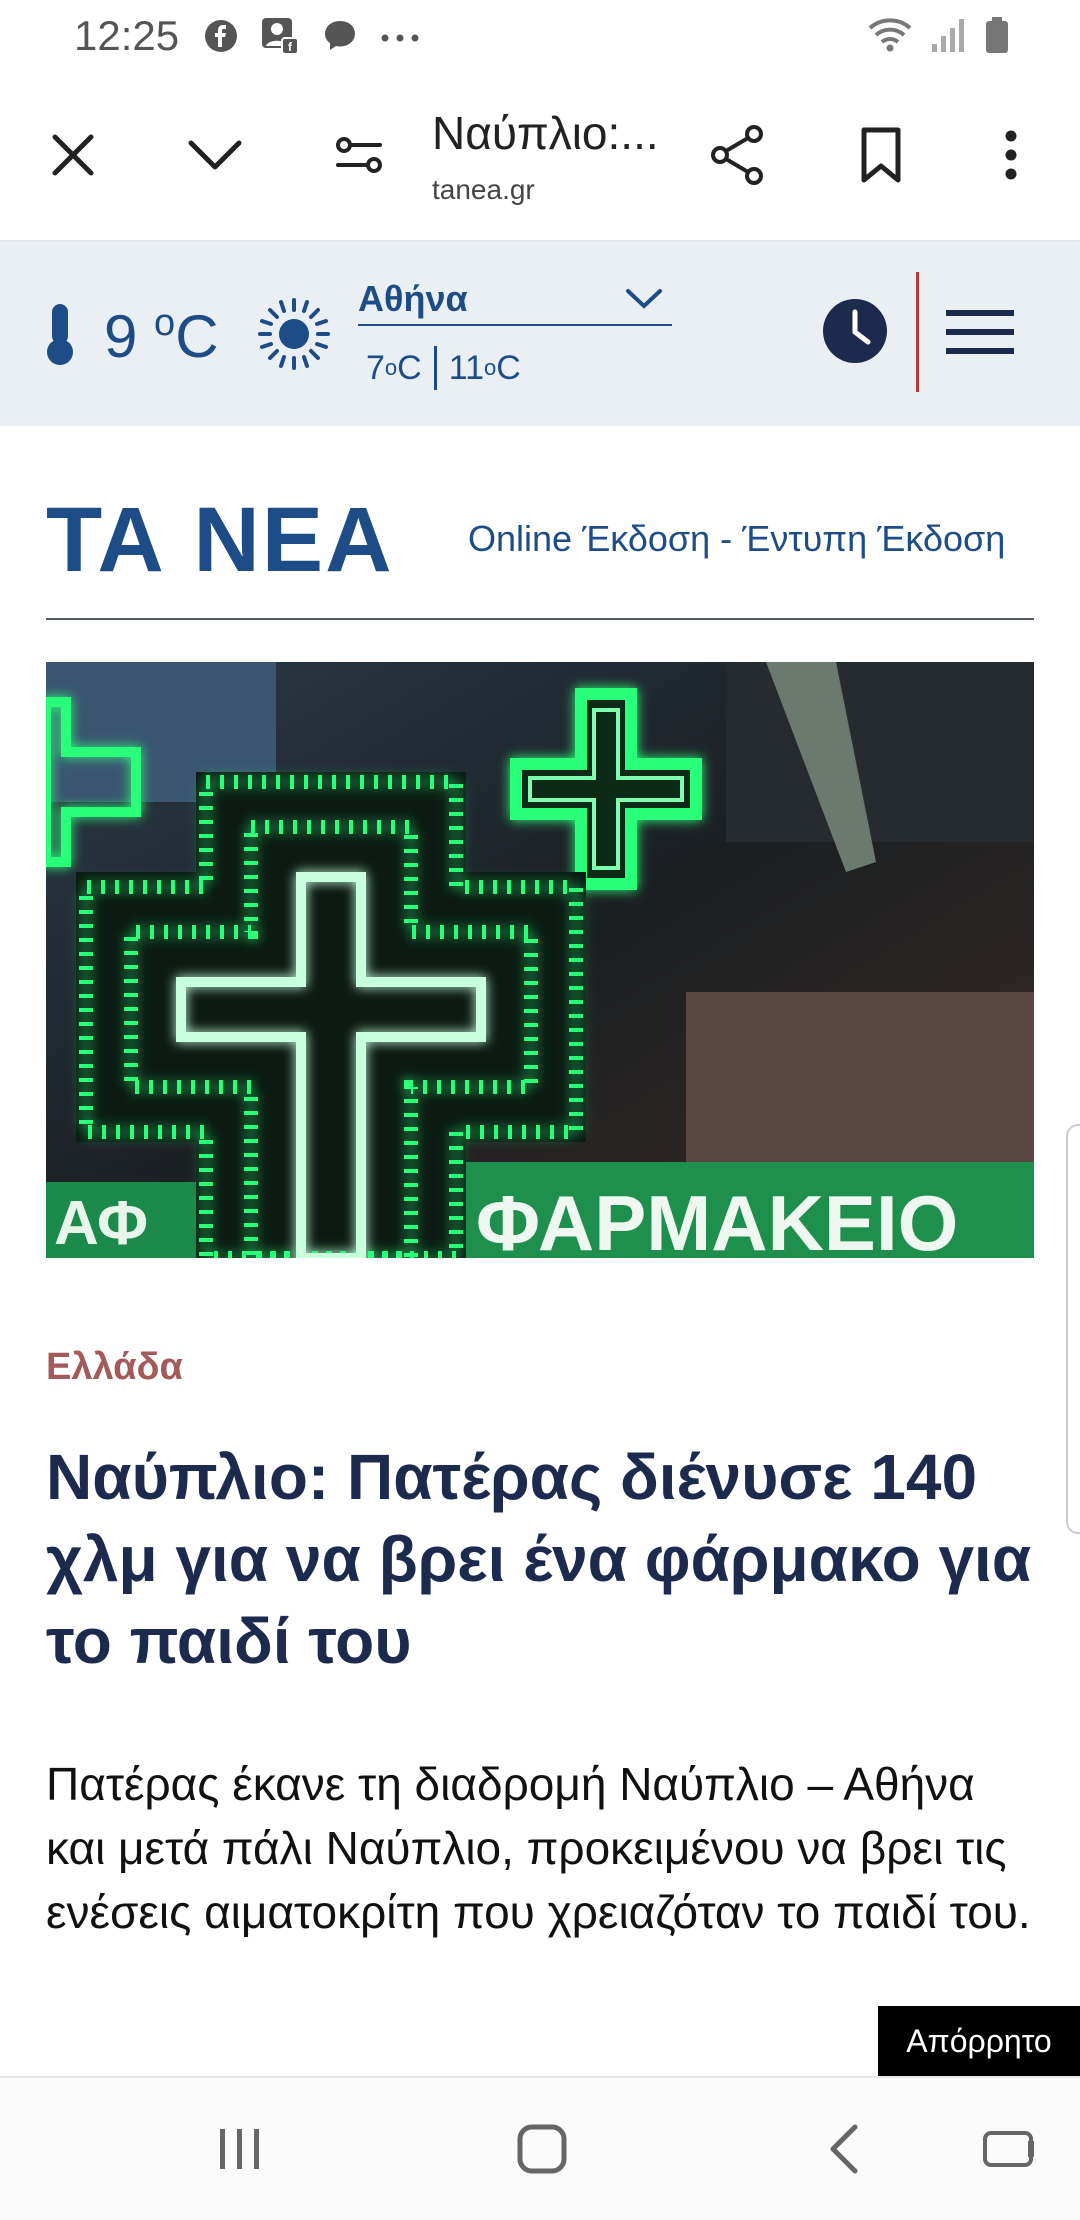  I want to click on share-button, so click(737, 157).